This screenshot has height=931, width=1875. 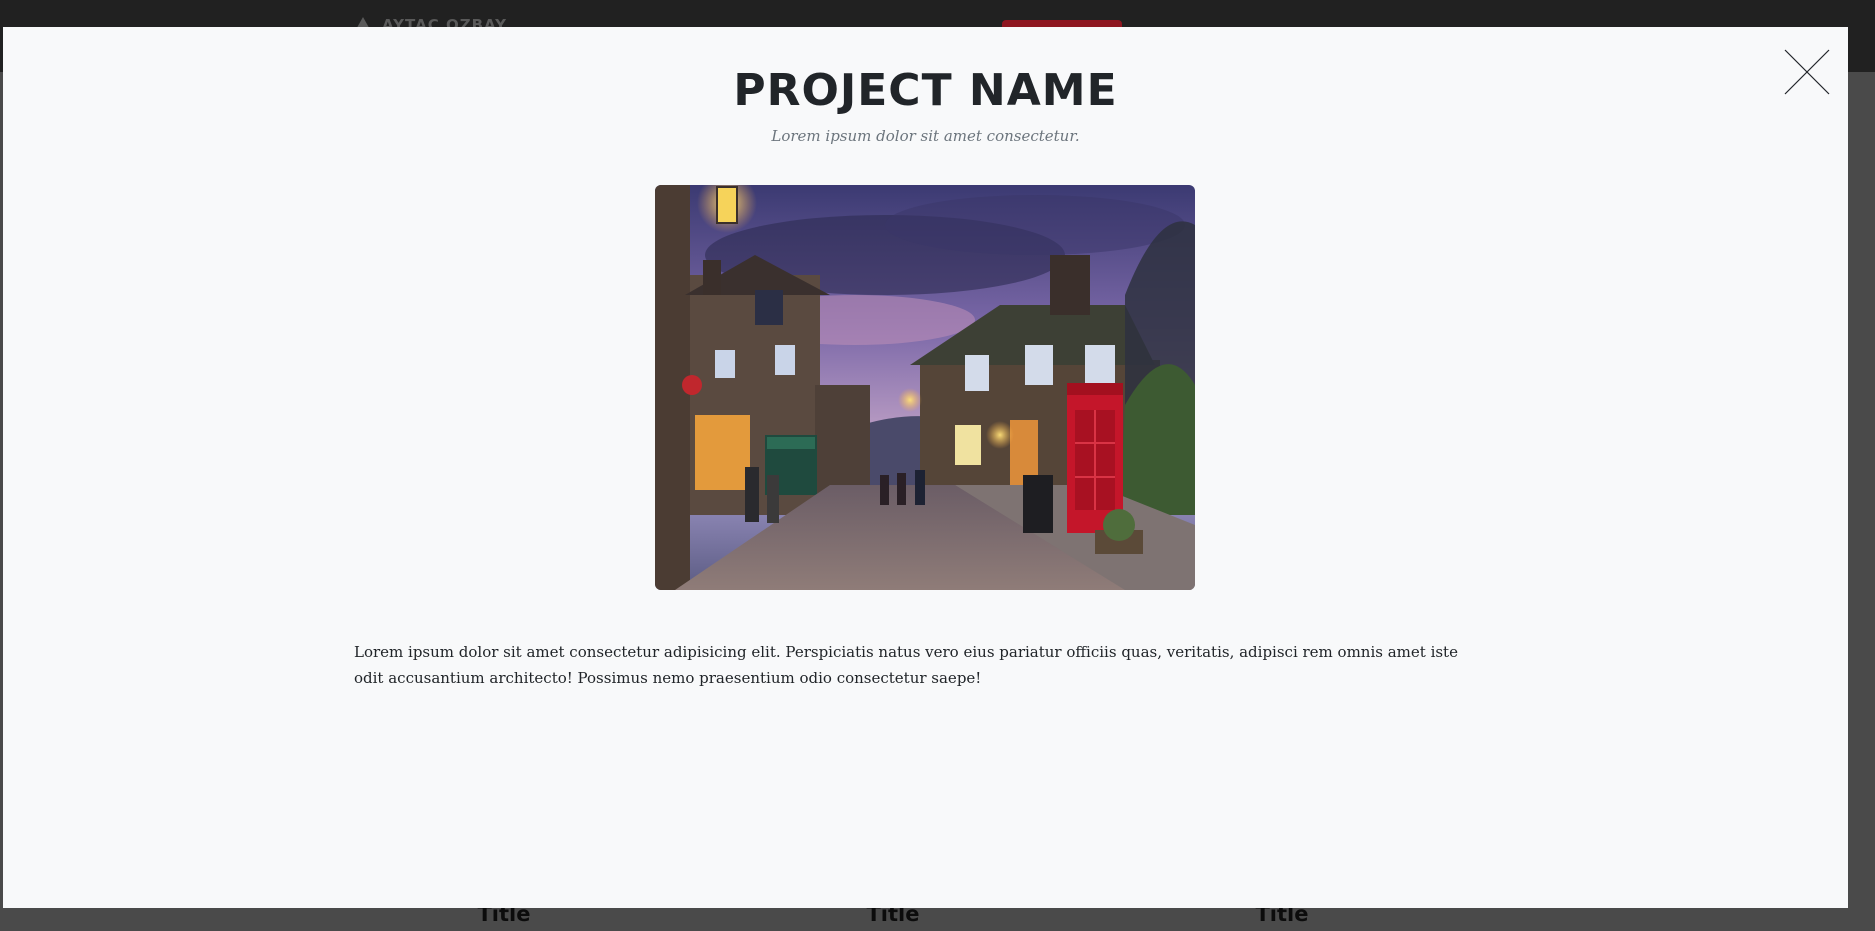 I want to click on project-image, so click(x=925, y=387).